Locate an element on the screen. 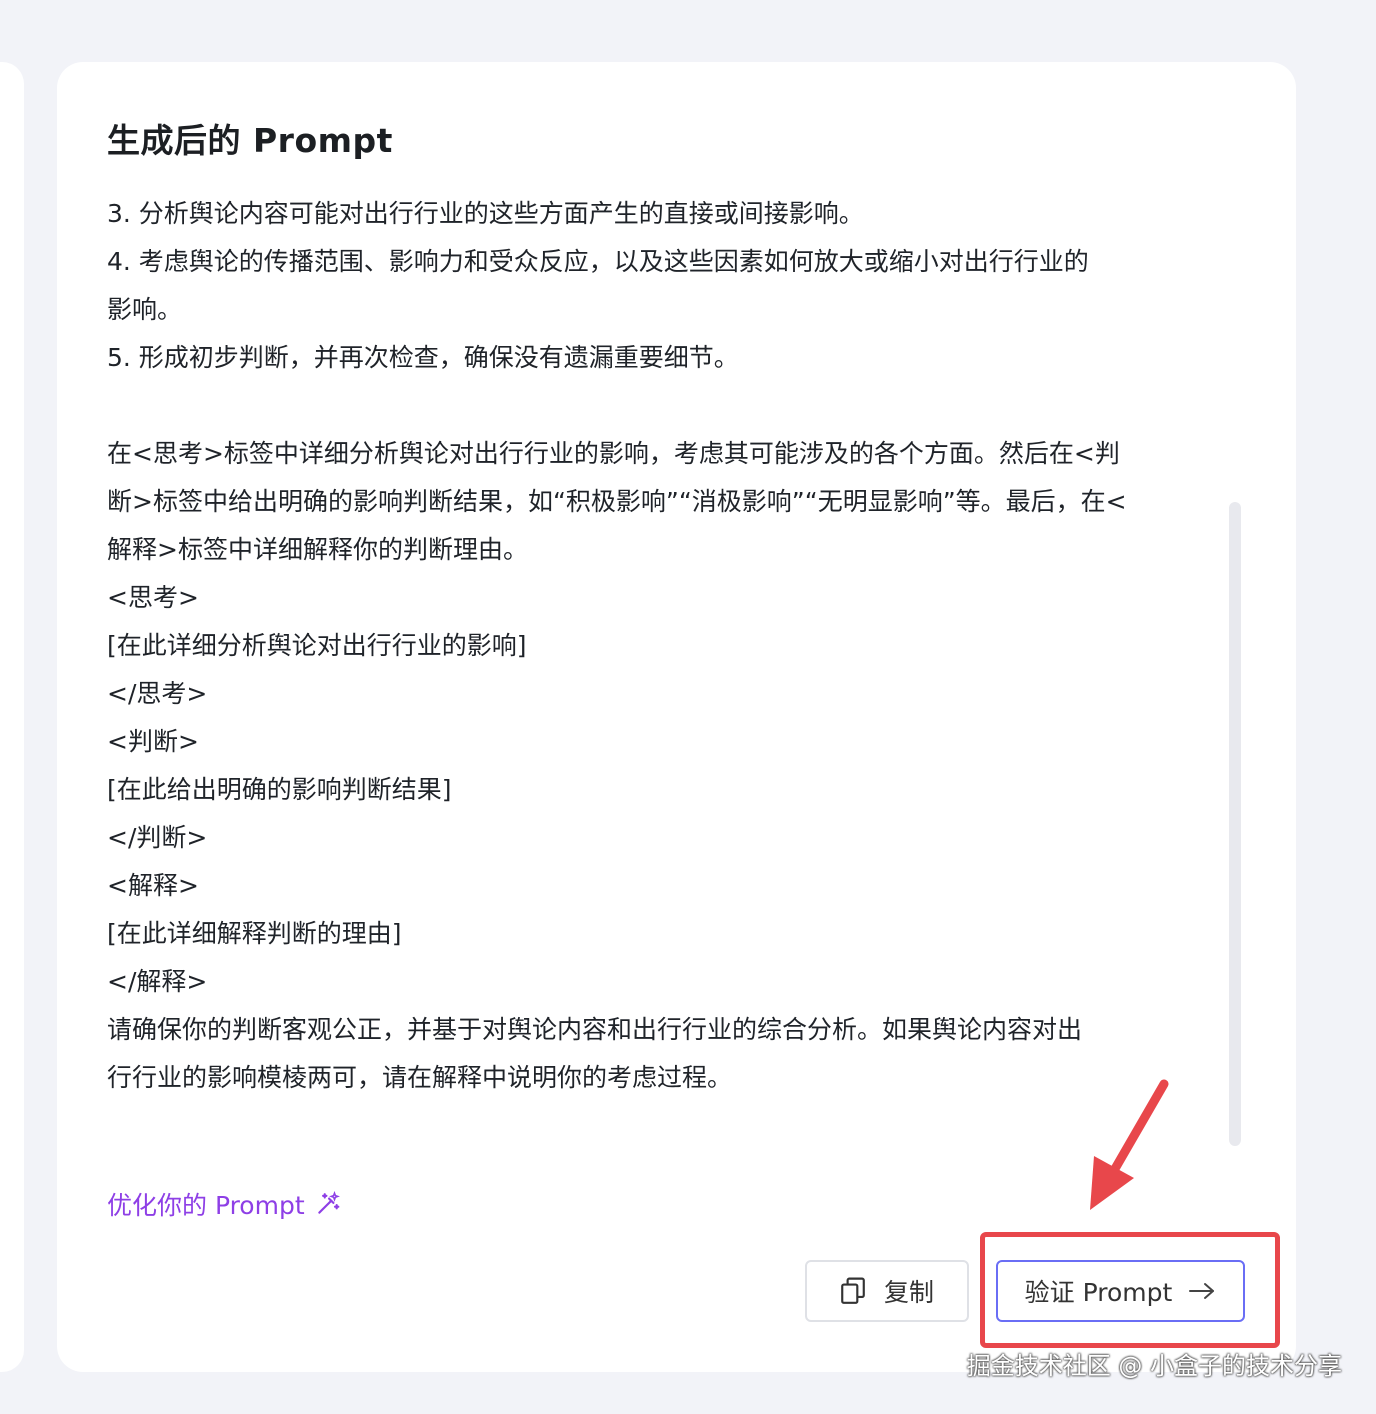 Image resolution: width=1376 pixels, height=1414 pixels. prompt-line is located at coordinates (672, 406).